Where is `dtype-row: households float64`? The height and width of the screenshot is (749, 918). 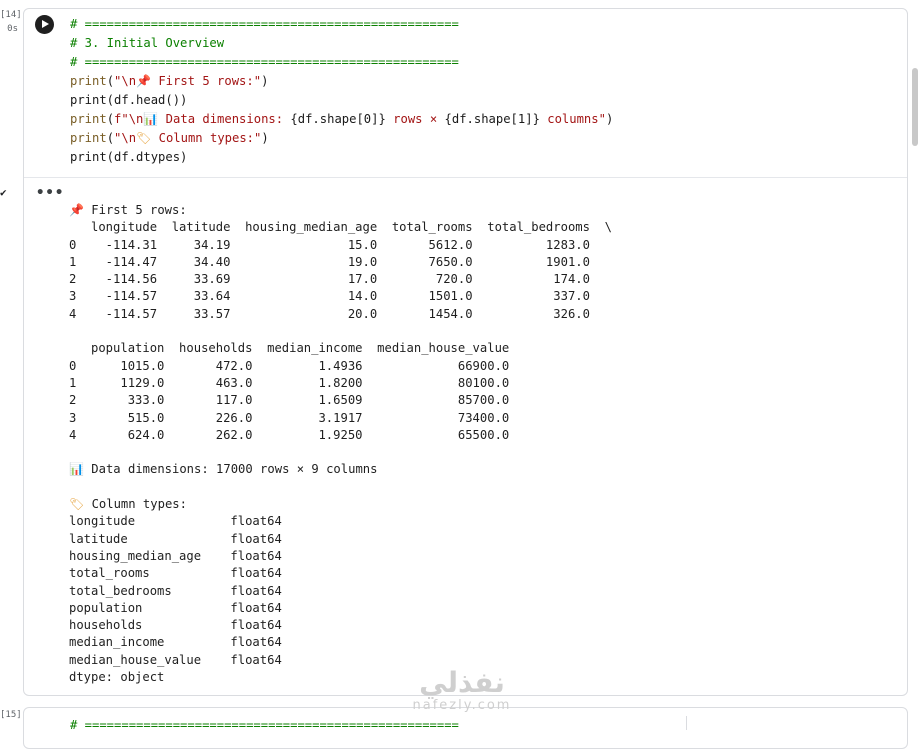 dtype-row: households float64 is located at coordinates (175, 625).